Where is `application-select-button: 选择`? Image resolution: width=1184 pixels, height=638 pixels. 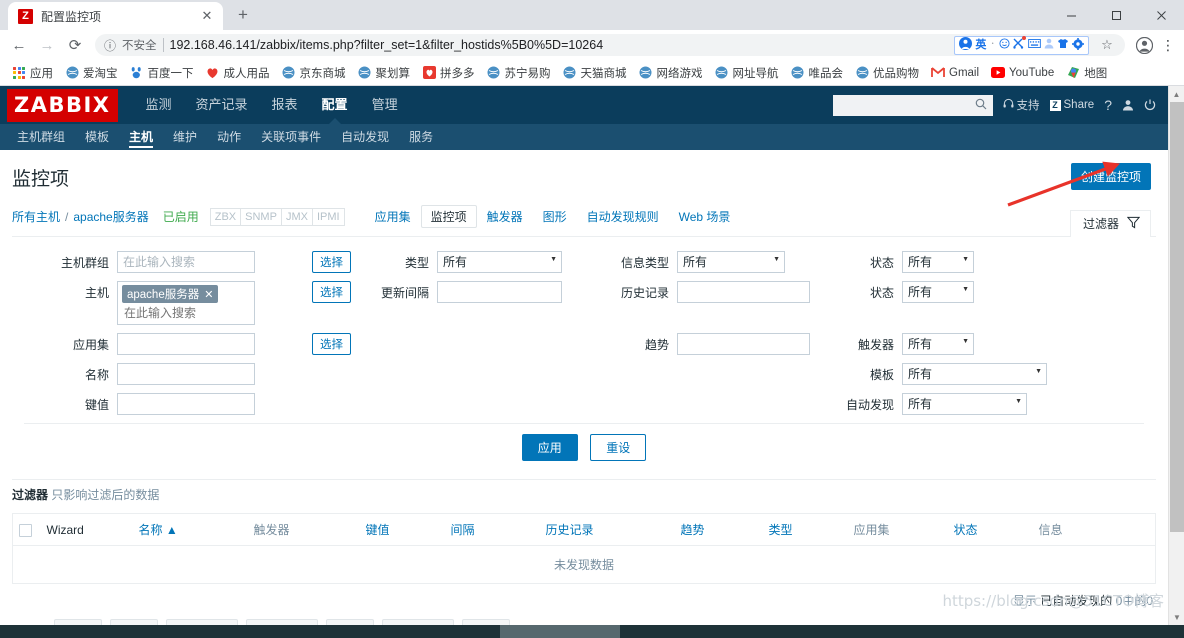 application-select-button: 选择 is located at coordinates (331, 344).